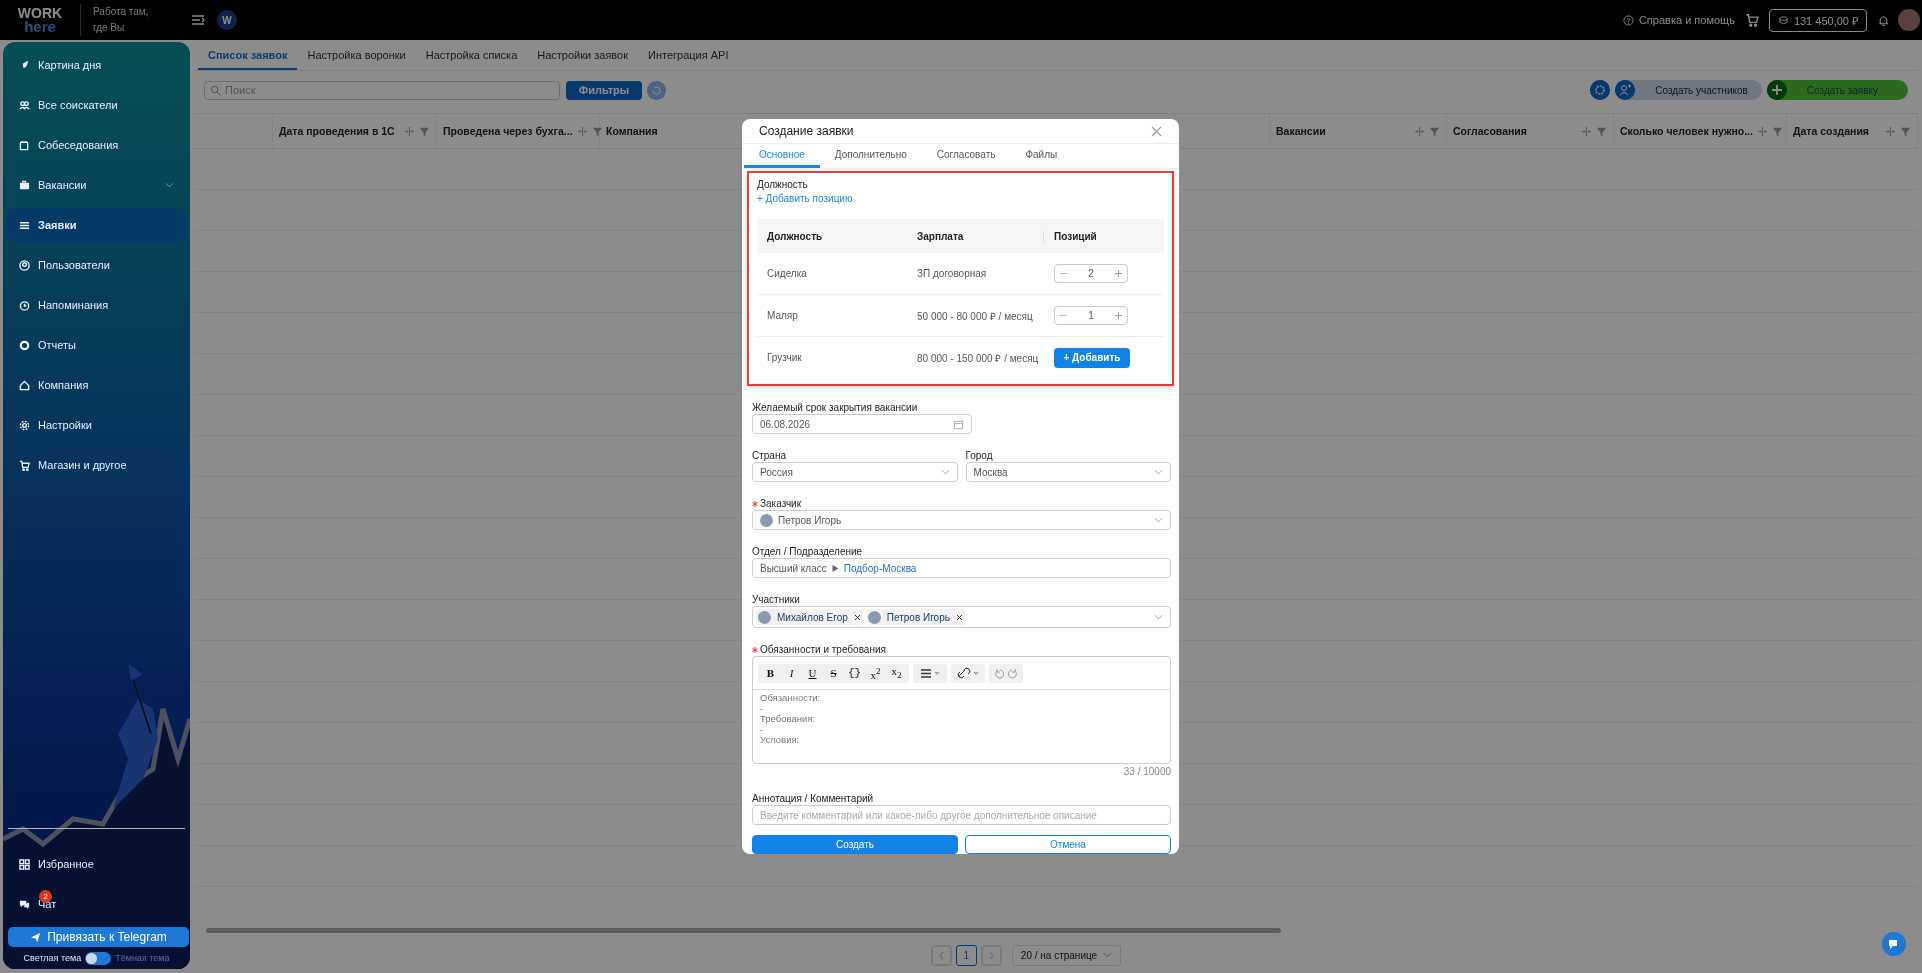 Image resolution: width=1922 pixels, height=973 pixels. I want to click on participant-chip: Петров Игорь, so click(915, 617).